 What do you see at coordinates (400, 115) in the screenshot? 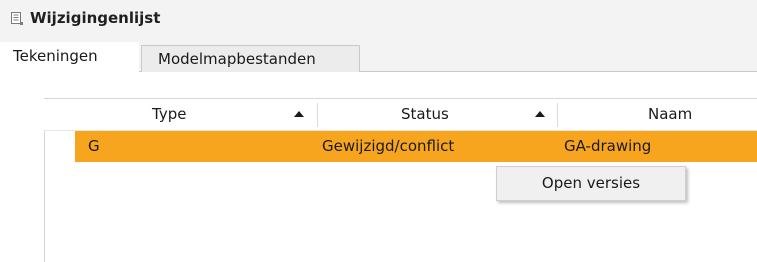
I see `grid-header: Type Status Naam` at bounding box center [400, 115].